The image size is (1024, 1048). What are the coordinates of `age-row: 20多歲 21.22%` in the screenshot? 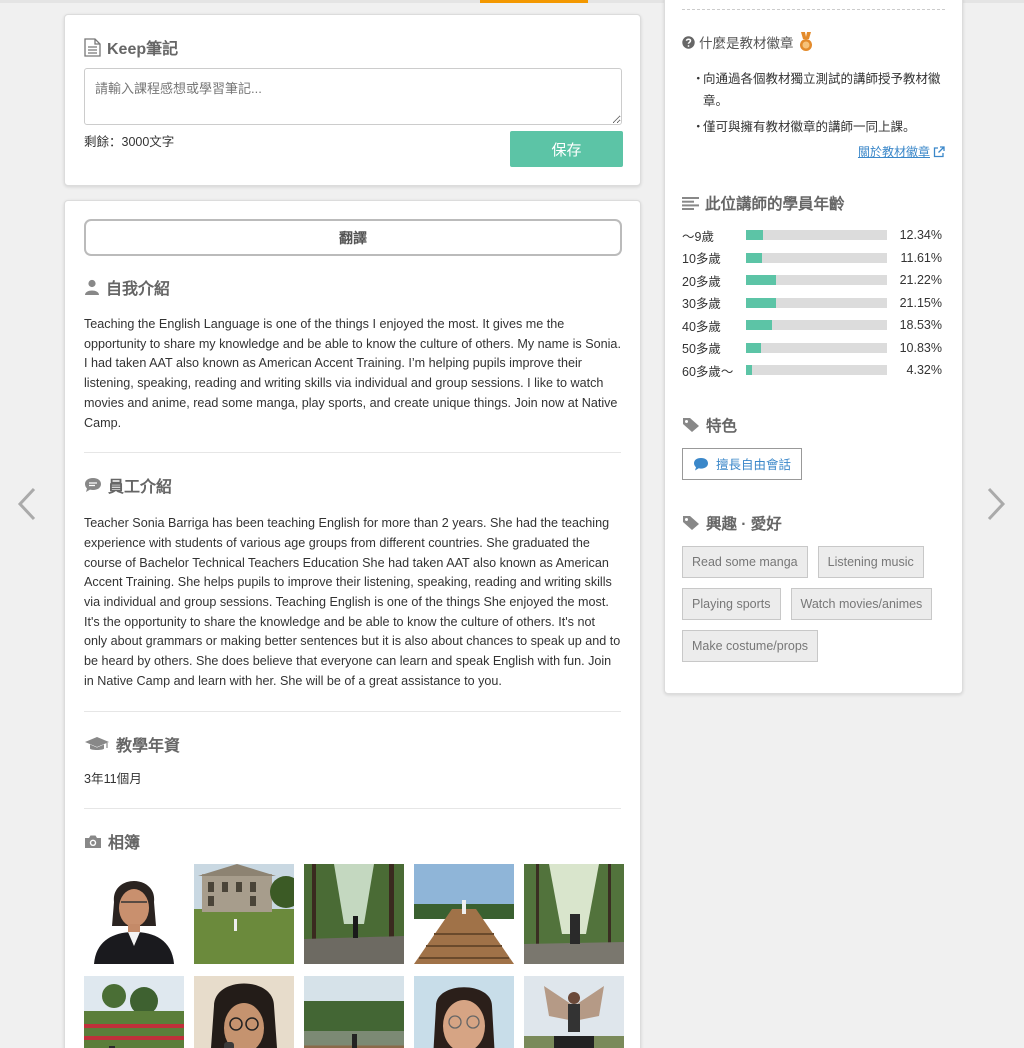 It's located at (813, 280).